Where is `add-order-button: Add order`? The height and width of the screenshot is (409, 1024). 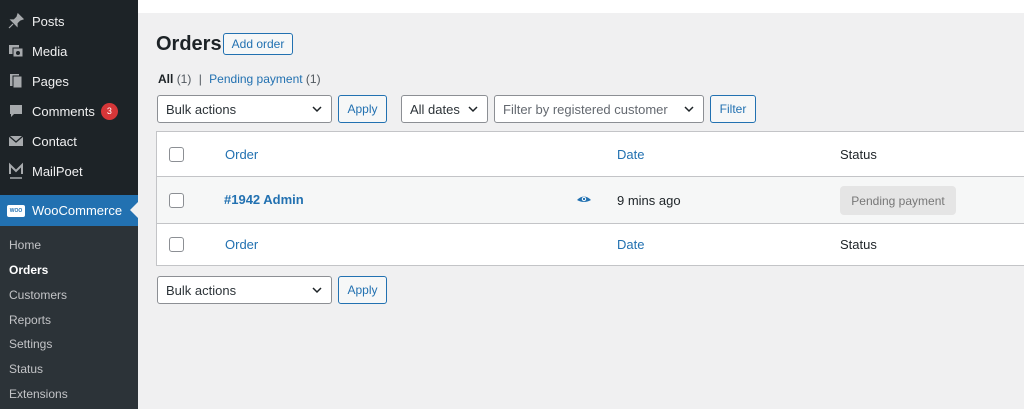
add-order-button: Add order is located at coordinates (258, 44).